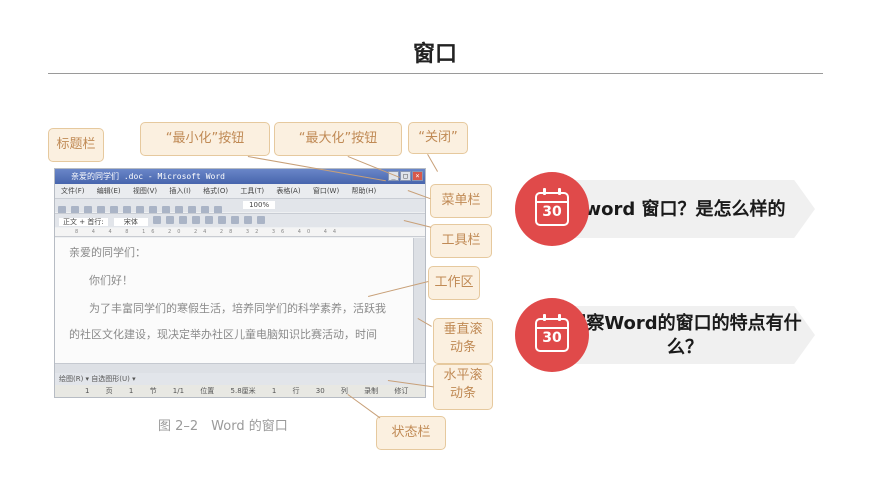  I want to click on font-color-icon, so click(261, 220).